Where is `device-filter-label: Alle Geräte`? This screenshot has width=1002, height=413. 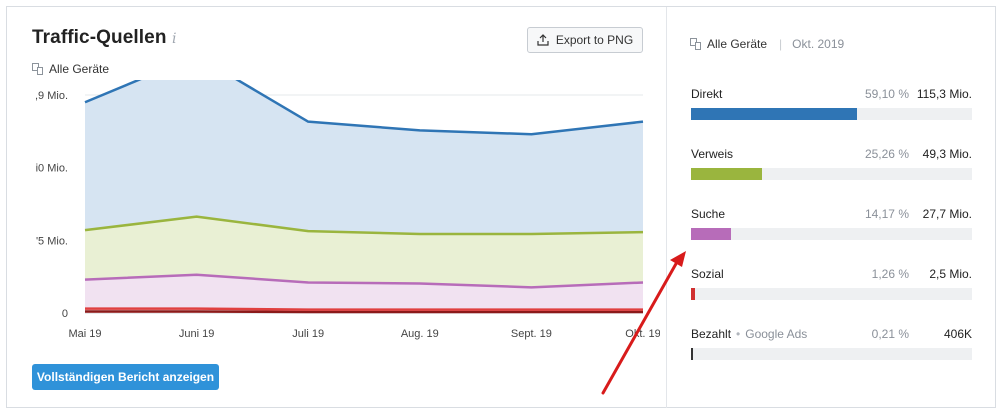
device-filter-label: Alle Geräte is located at coordinates (79, 69).